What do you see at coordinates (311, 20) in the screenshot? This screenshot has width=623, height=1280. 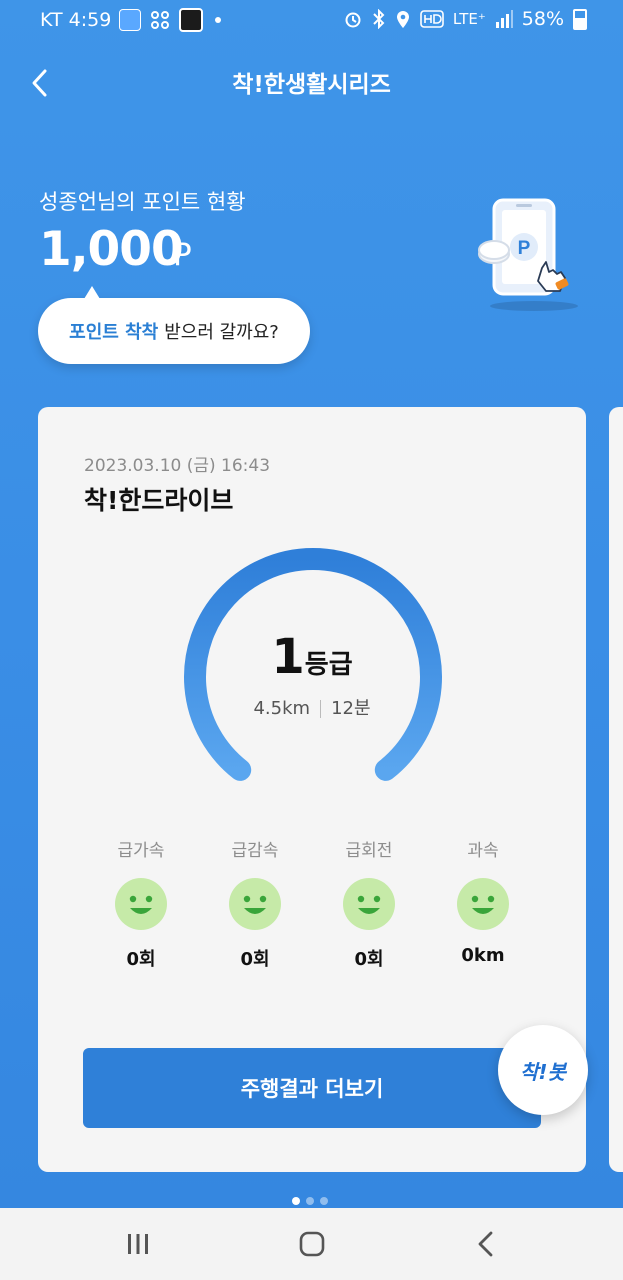 I see `status-bar: KT 4:59 LTE⁺ 58%` at bounding box center [311, 20].